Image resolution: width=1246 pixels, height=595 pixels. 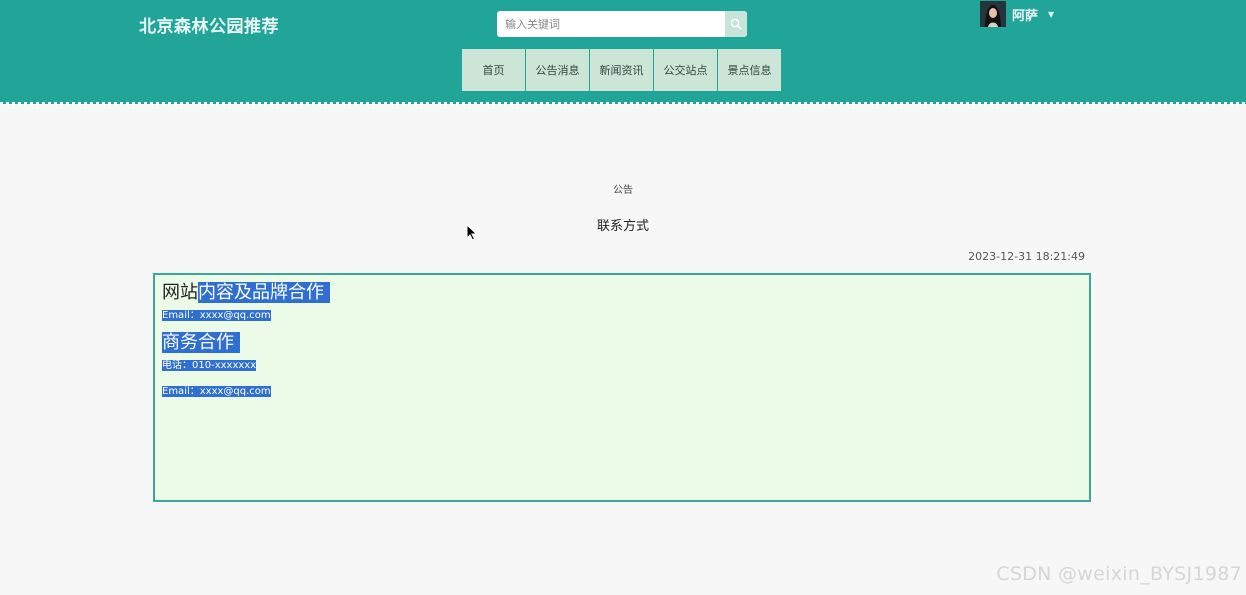 I want to click on header-dashed-border, so click(x=623, y=103).